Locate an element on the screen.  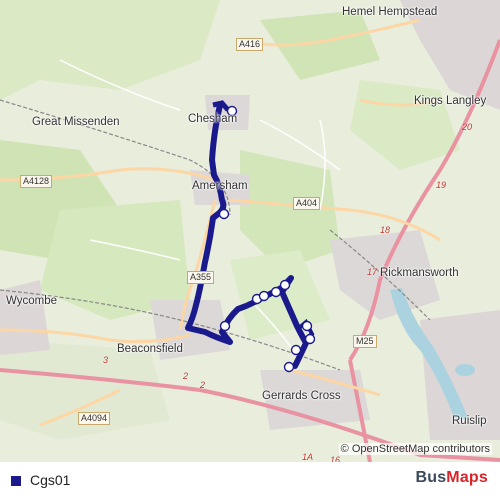
place-label: Amersham is located at coordinates (220, 186).